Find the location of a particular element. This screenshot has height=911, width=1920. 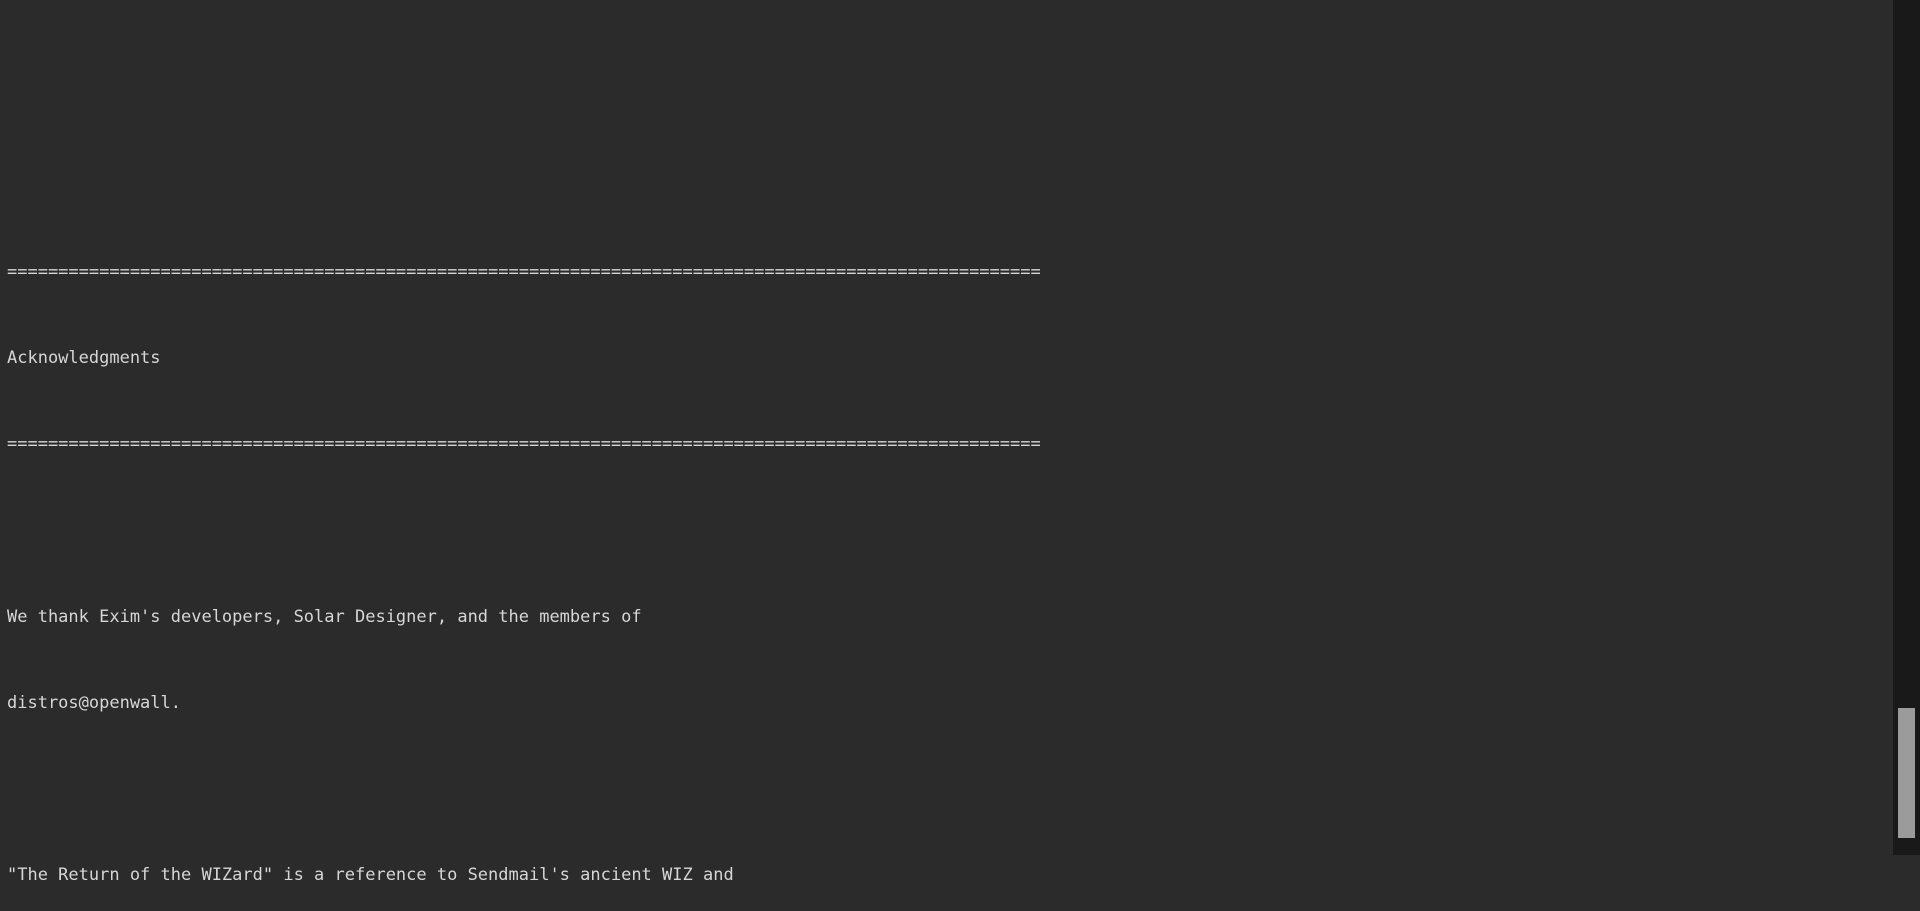

terminal-line: distros@openwall. is located at coordinates (94, 702).